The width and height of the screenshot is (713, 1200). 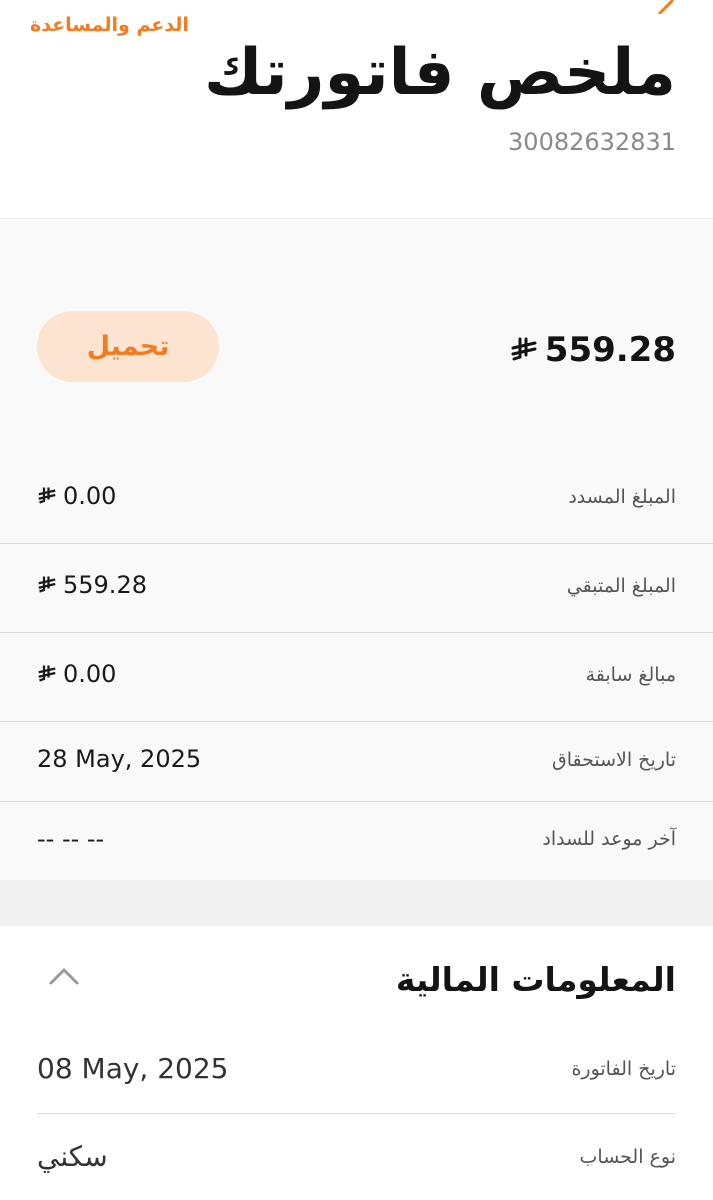 I want to click on info-value: 08 May, 2025, so click(x=133, y=1068).